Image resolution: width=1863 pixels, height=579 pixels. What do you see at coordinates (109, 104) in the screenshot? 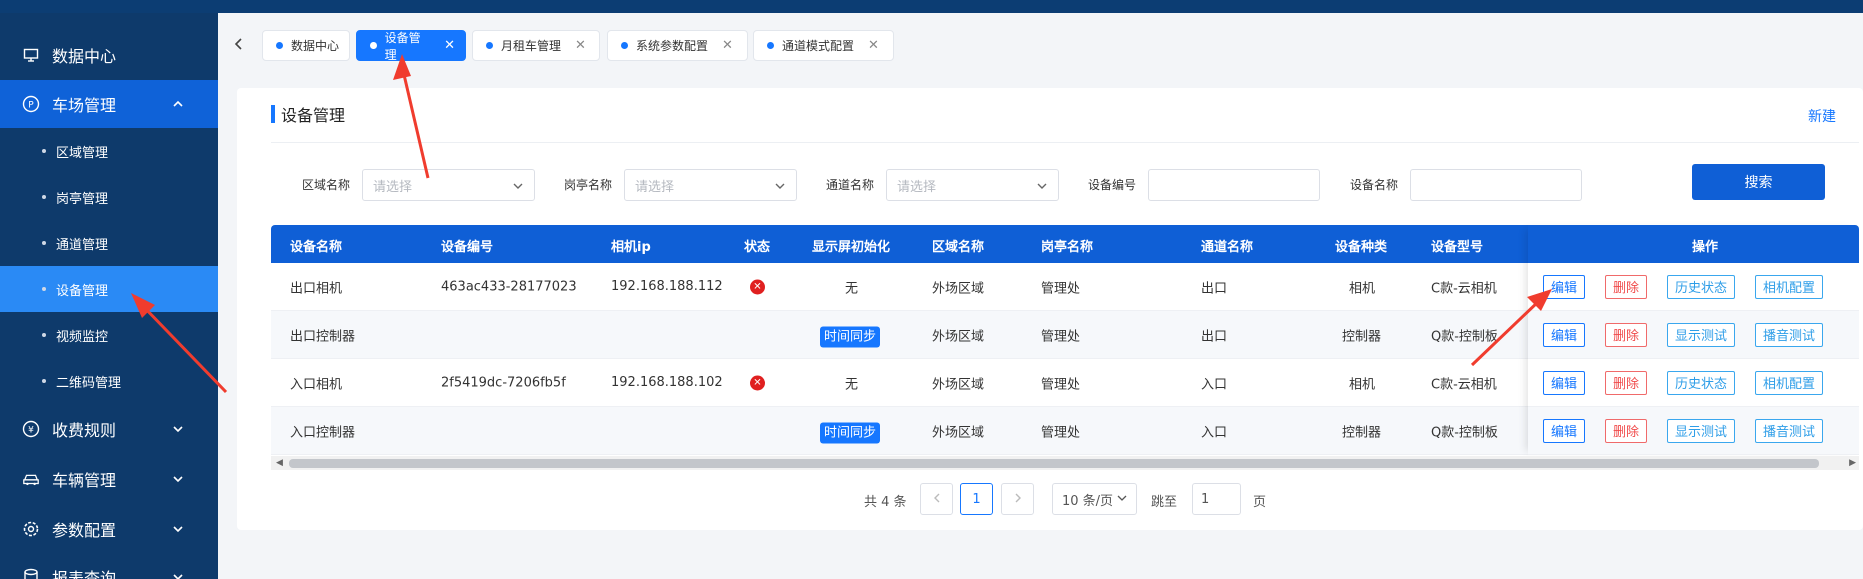
I see `sidebar-item-parking-management: P 车场管理` at bounding box center [109, 104].